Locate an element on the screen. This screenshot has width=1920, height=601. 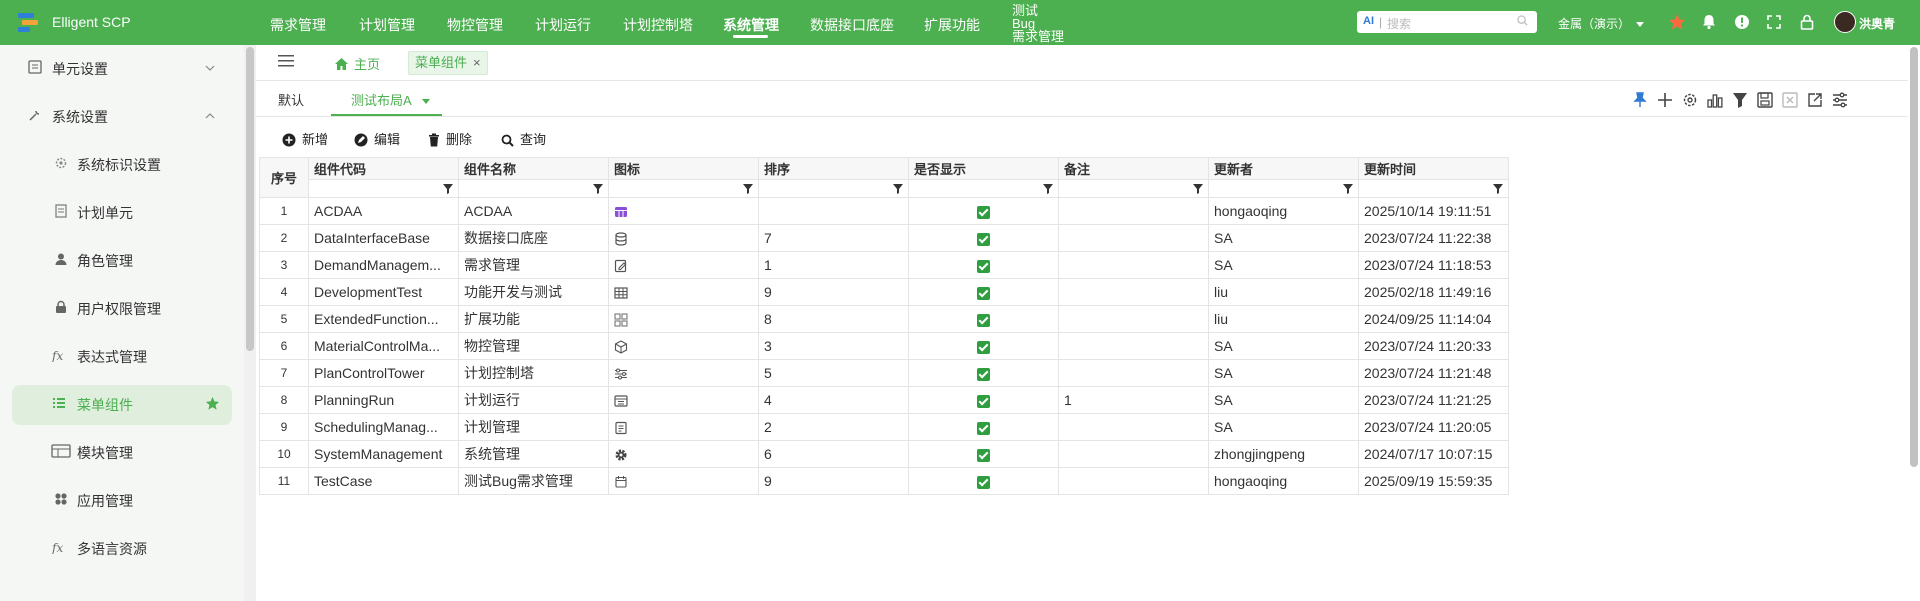
column-header: 备注 is located at coordinates (1133, 168).